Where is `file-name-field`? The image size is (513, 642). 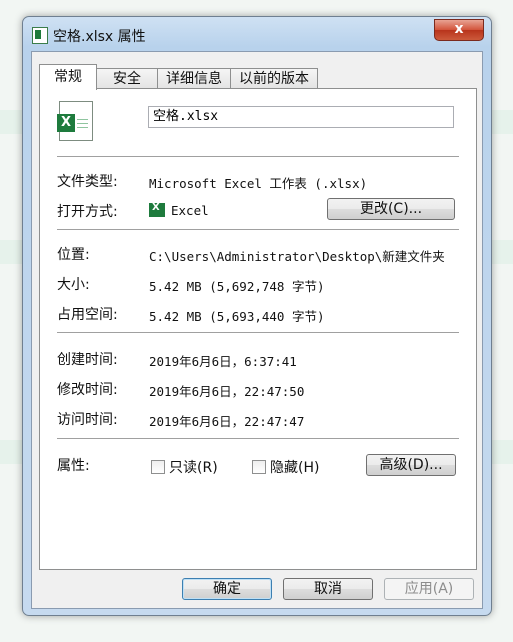 file-name-field is located at coordinates (301, 117).